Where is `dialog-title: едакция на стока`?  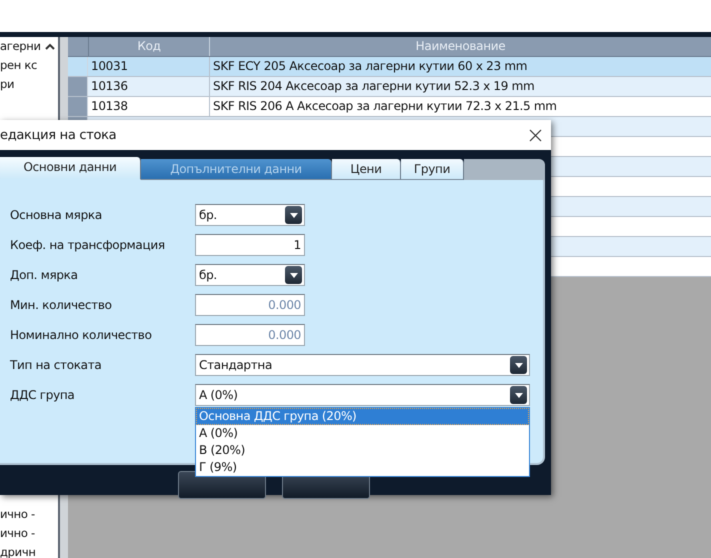 dialog-title: едакция на стока is located at coordinates (58, 135).